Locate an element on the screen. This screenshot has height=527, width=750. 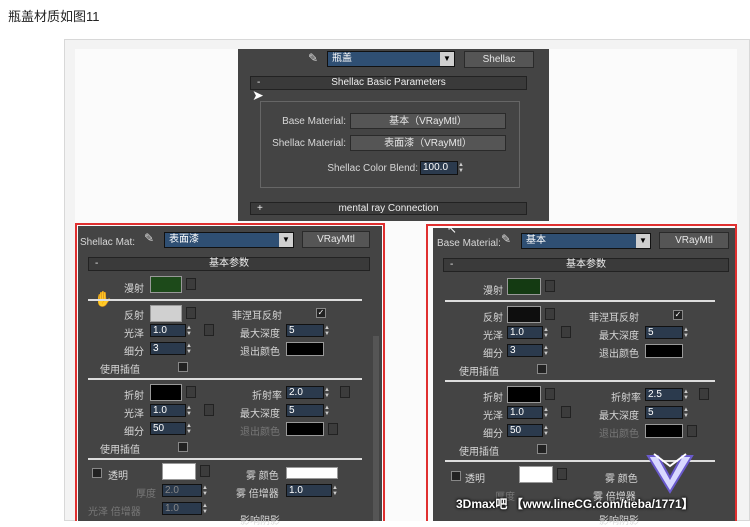
material-name-dropdown: 瓶盖 ▼ is located at coordinates (391, 59).